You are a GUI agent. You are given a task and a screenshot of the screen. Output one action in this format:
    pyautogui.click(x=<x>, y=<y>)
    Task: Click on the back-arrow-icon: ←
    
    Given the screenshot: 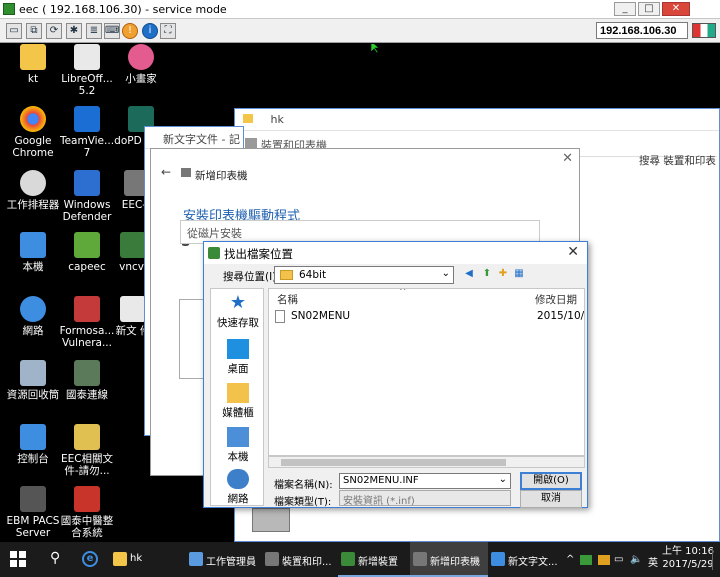 What is the action you would take?
    pyautogui.click(x=166, y=172)
    